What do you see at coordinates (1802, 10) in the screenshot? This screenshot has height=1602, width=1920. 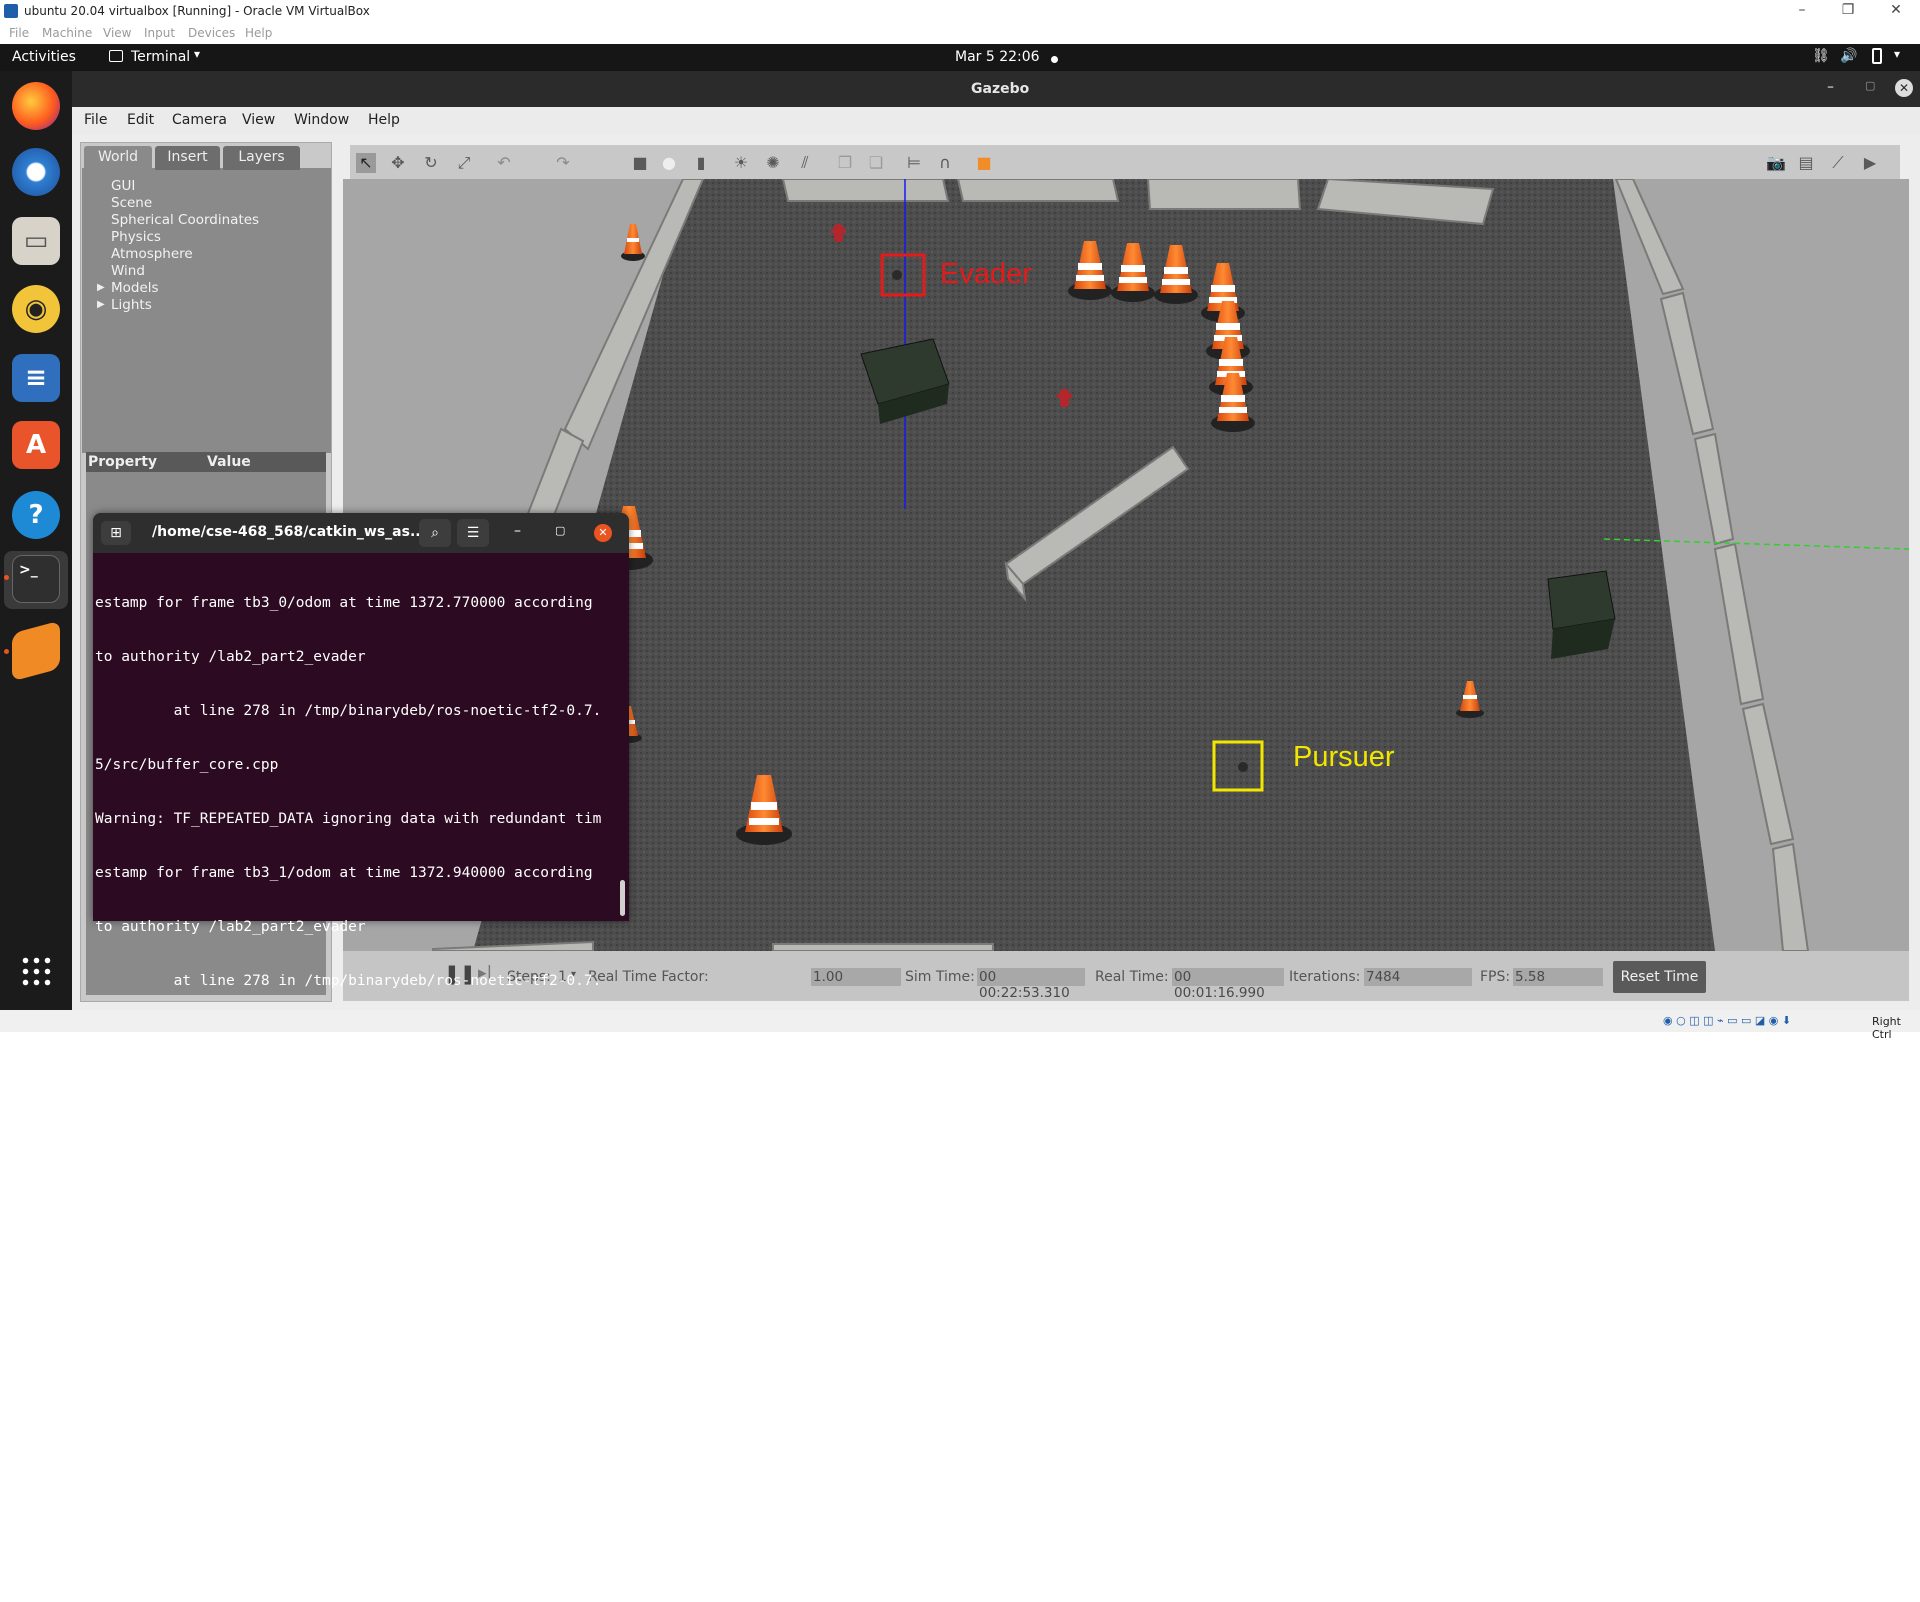 I see `minimize-icon: –` at bounding box center [1802, 10].